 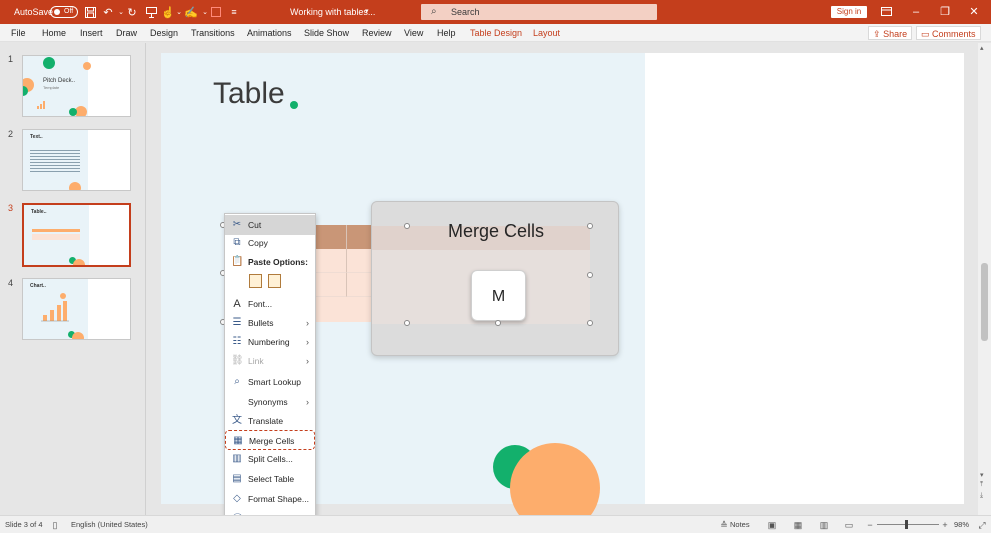 I want to click on normal-view-icon: ▣, so click(x=772, y=525).